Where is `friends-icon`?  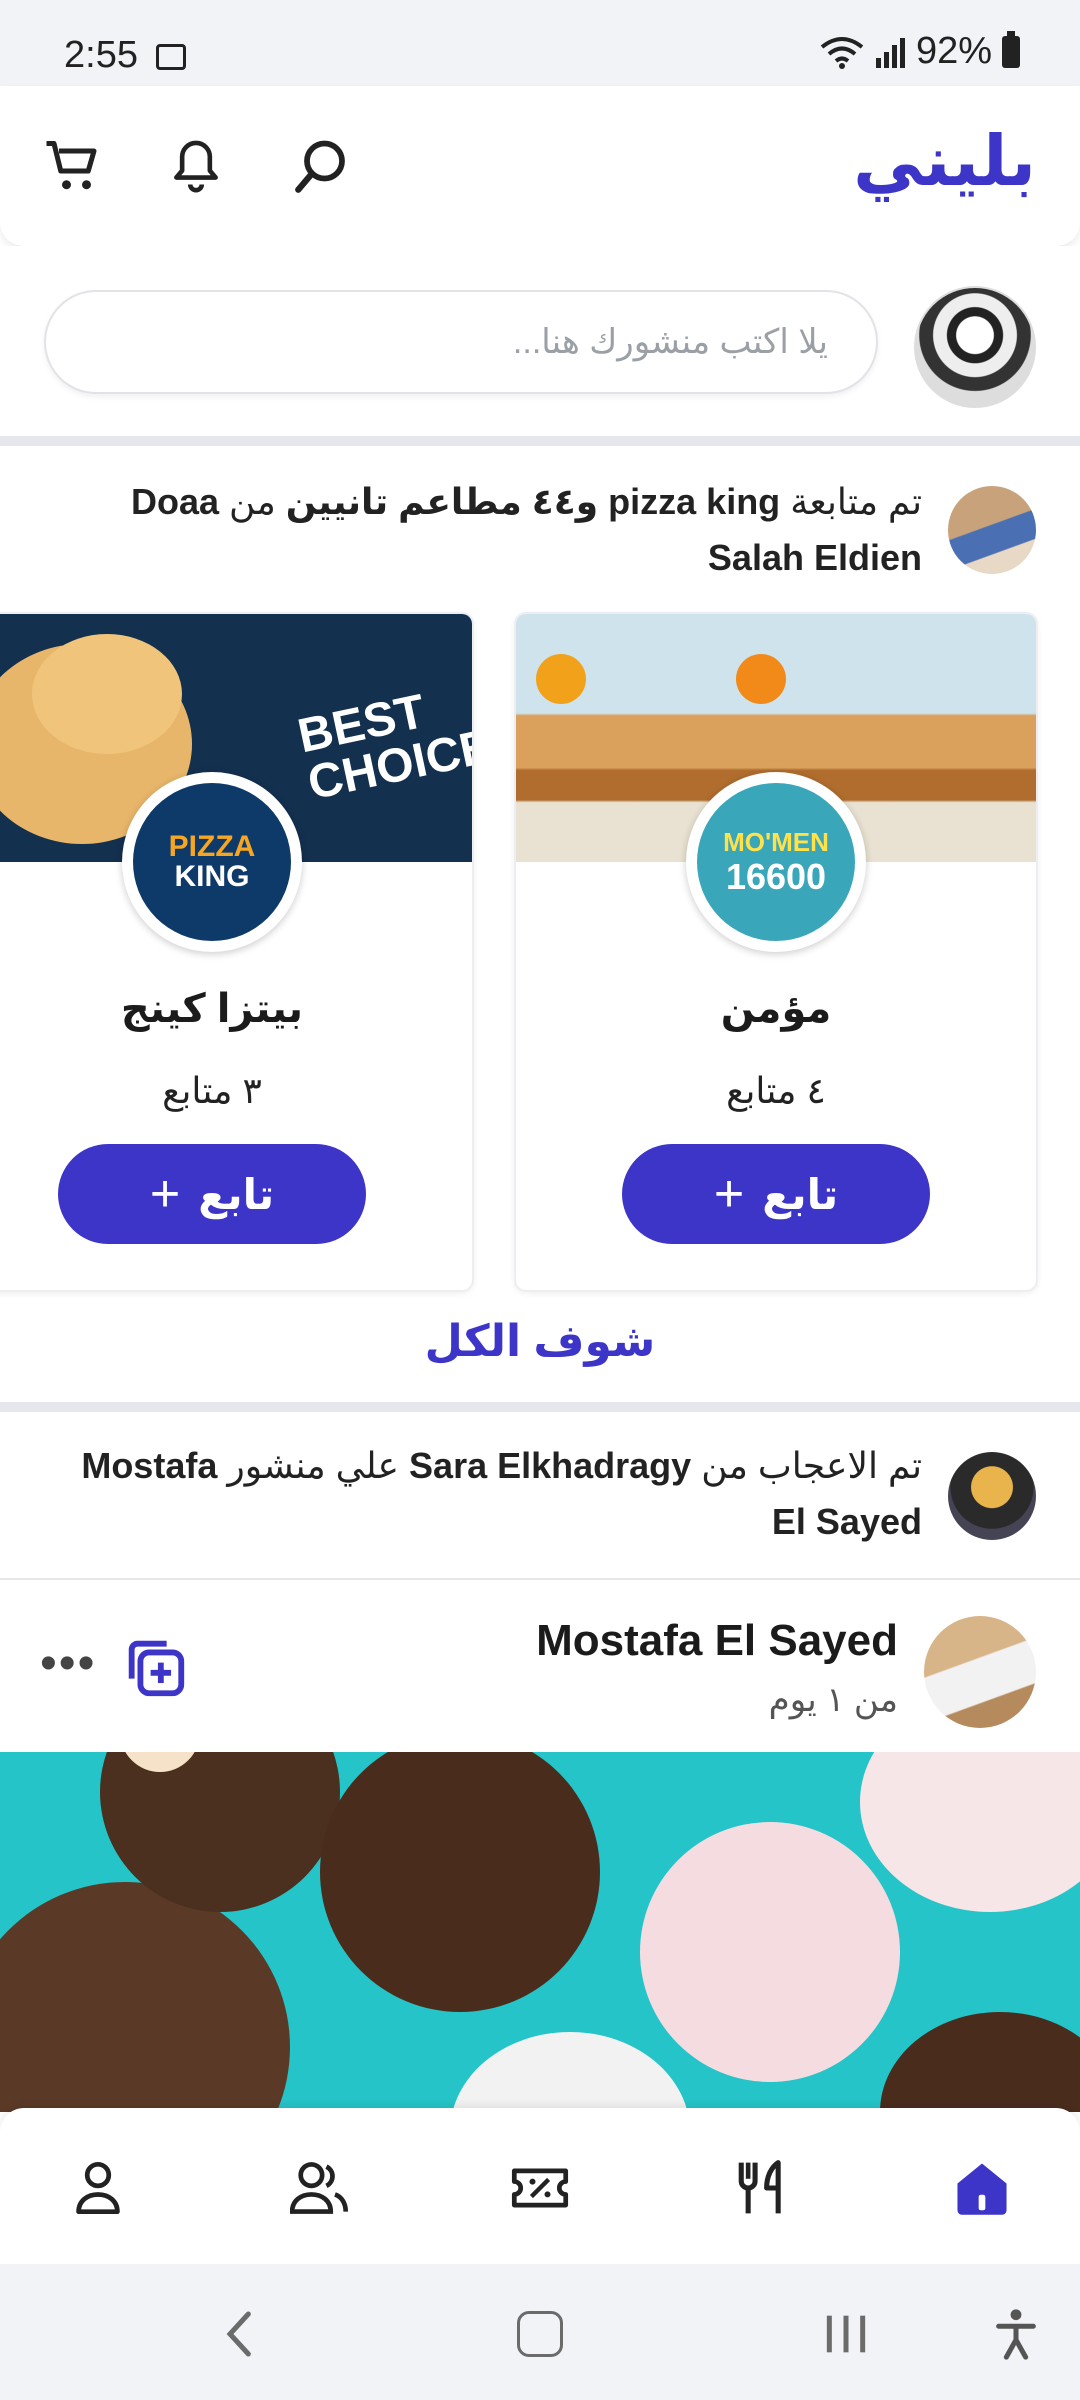
friends-icon is located at coordinates (320, 2188).